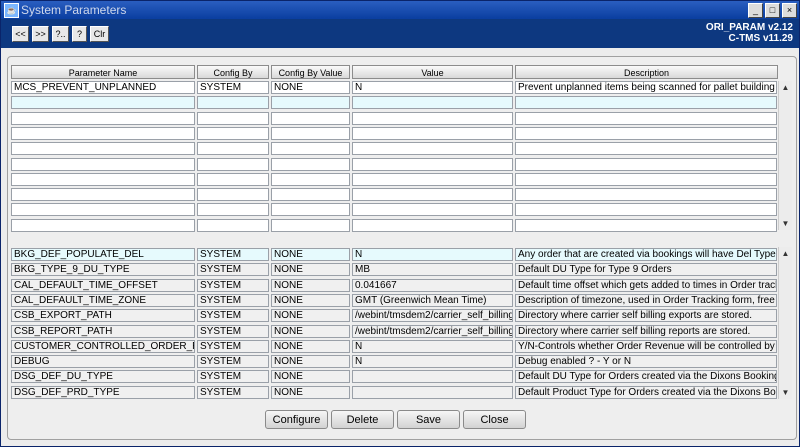 The image size is (800, 447). I want to click on description-cell: Default DU Type for Type 9 Orders, so click(646, 270).